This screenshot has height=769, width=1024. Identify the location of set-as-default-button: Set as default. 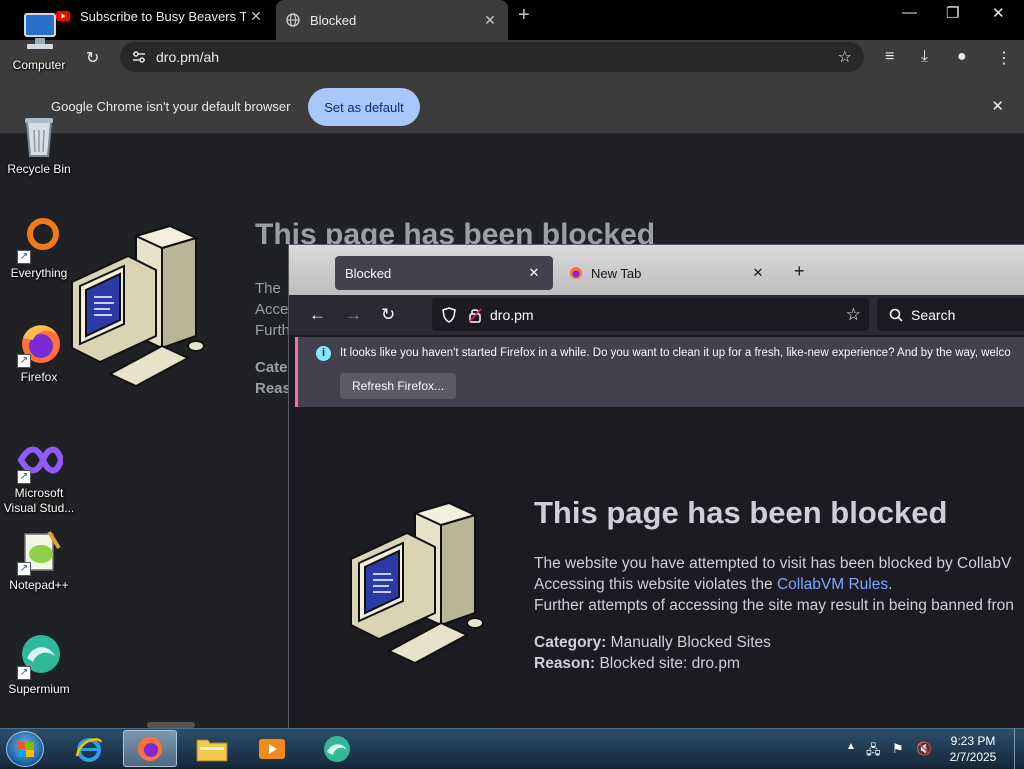
(364, 107).